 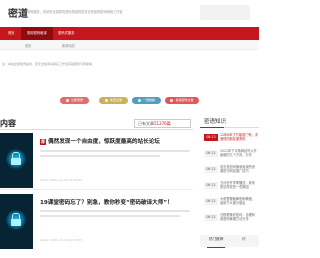 I want to click on sub-nav: 首页 新闻动态, so click(x=129, y=45).